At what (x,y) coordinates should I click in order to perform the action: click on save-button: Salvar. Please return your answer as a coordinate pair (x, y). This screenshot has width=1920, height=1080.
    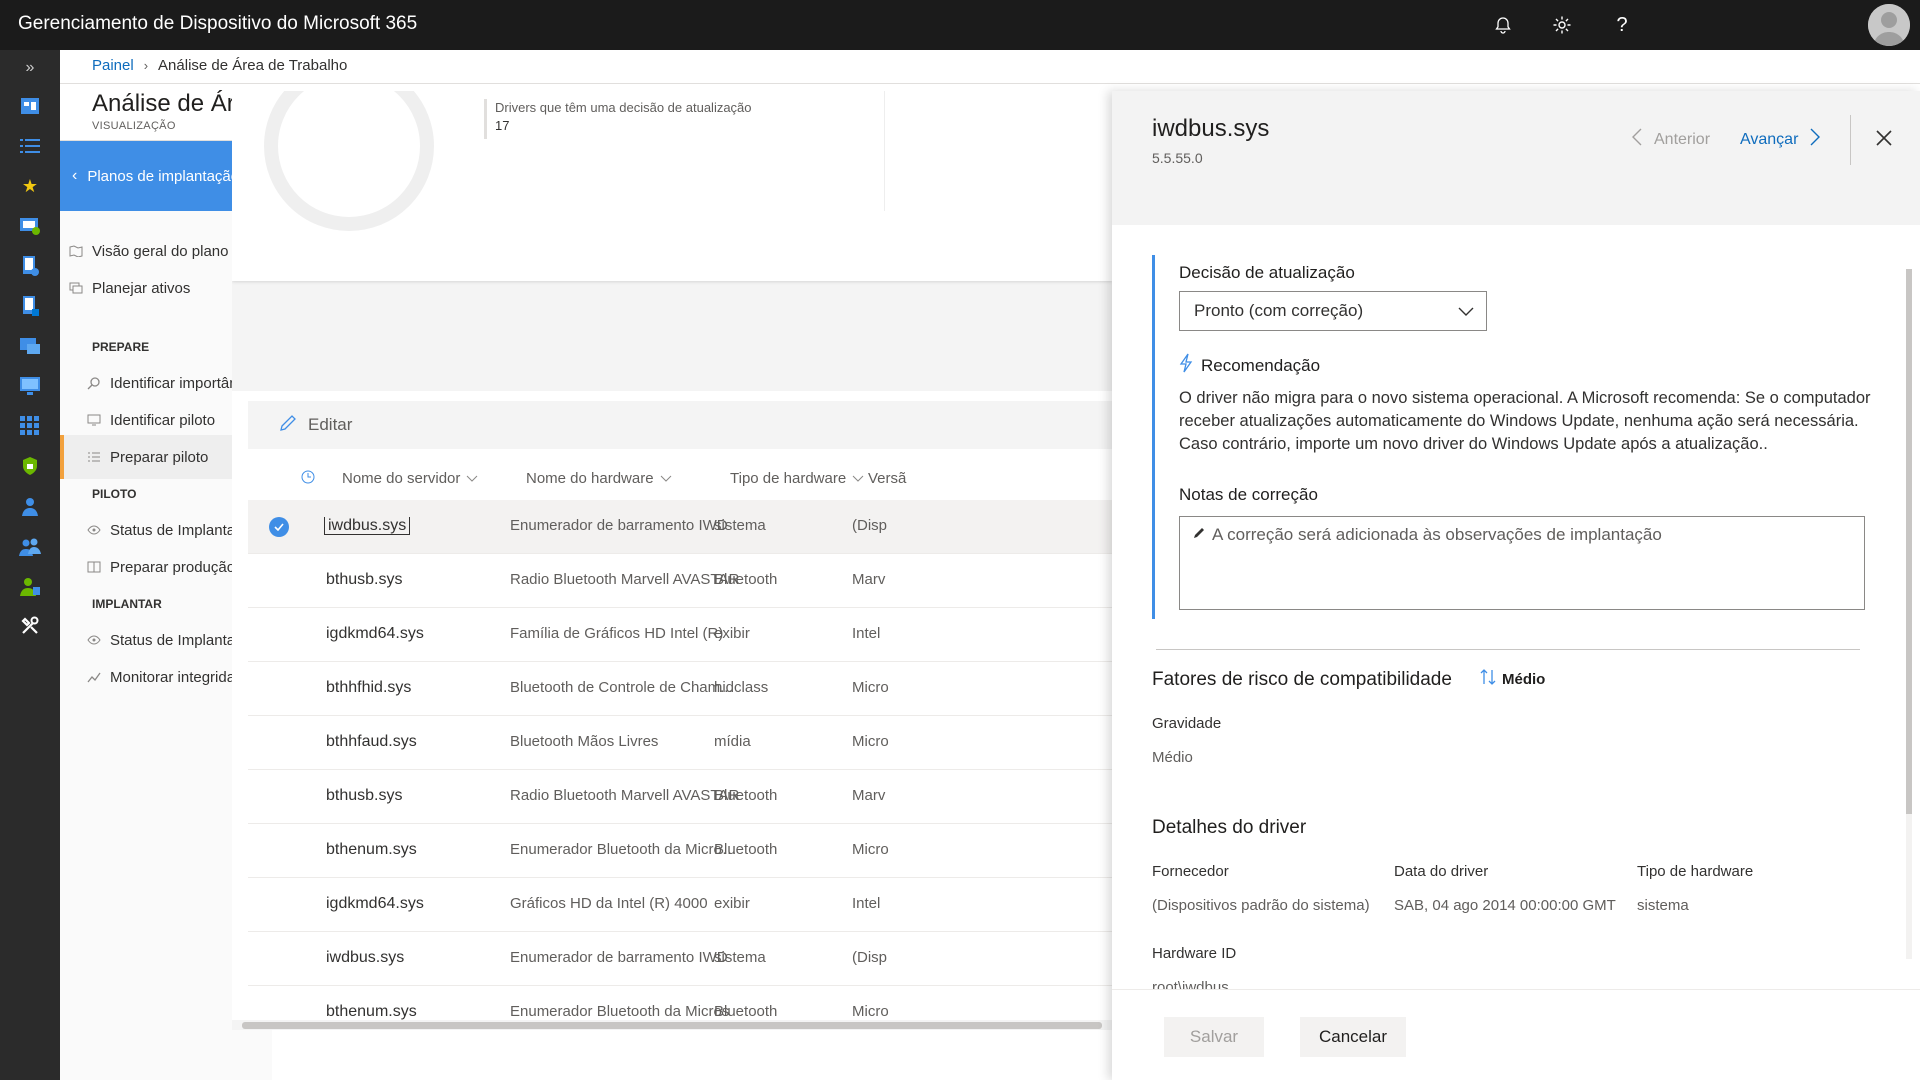
    Looking at the image, I should click on (1214, 1037).